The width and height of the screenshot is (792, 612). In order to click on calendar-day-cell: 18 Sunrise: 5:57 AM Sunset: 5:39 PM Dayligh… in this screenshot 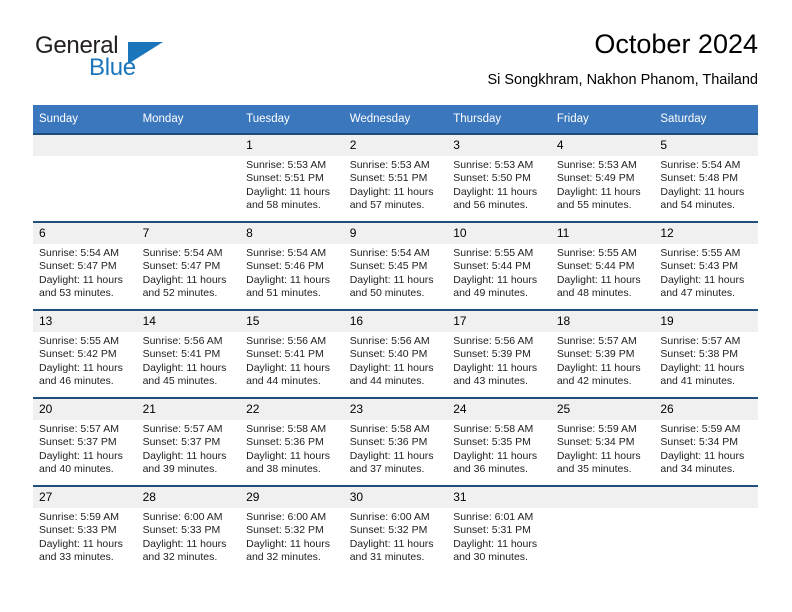, I will do `click(602, 353)`.